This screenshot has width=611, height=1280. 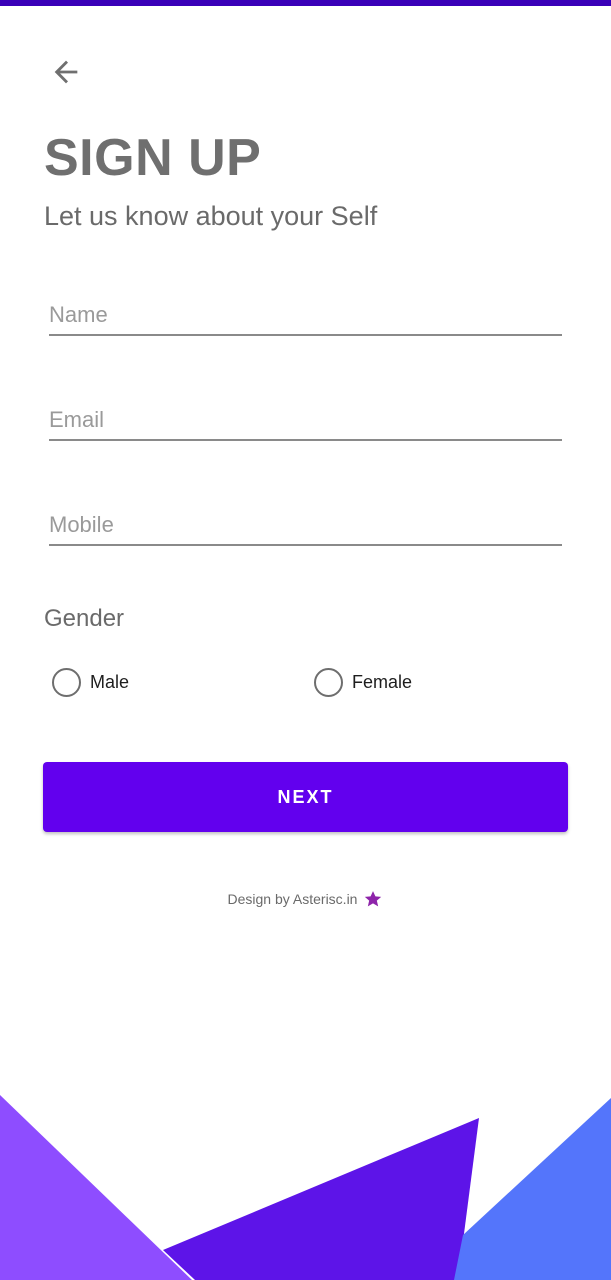 I want to click on name-field-container, so click(x=305, y=311).